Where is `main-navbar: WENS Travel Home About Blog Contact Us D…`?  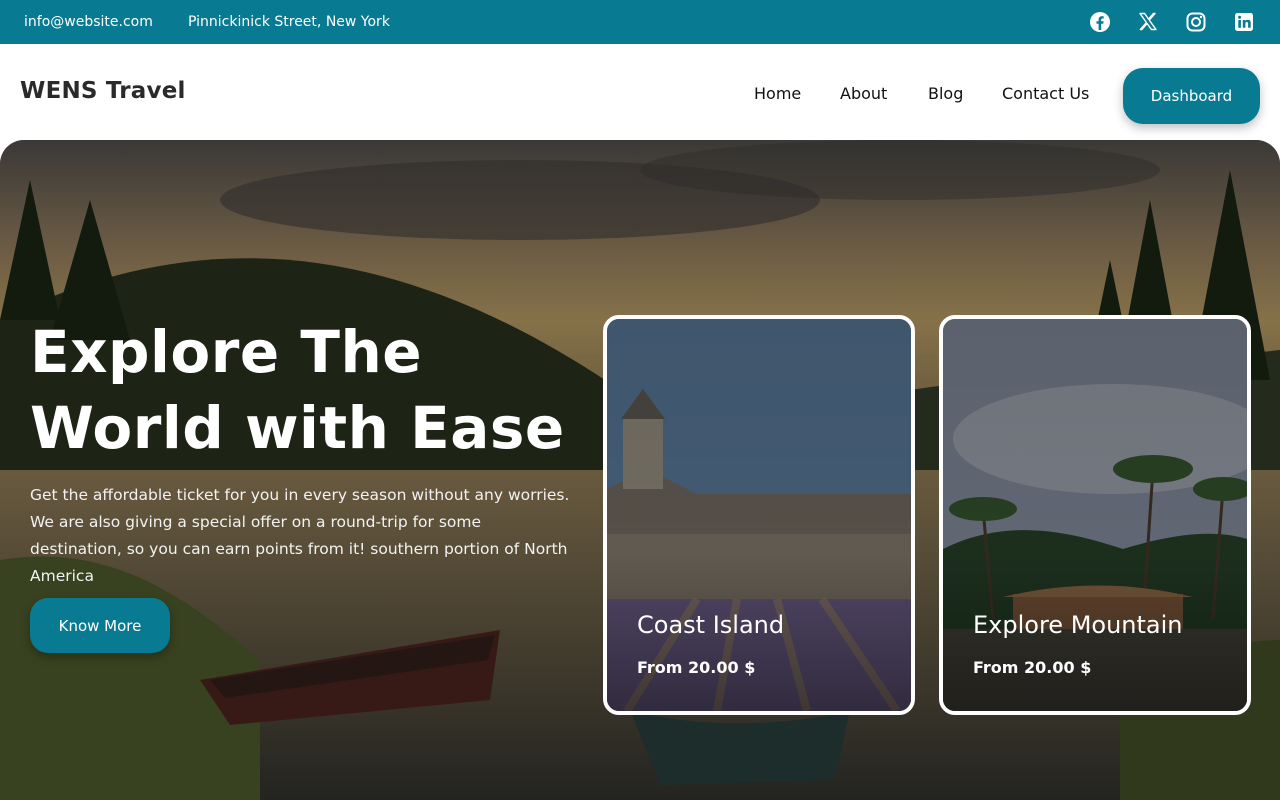 main-navbar: WENS Travel Home About Blog Contact Us D… is located at coordinates (640, 92).